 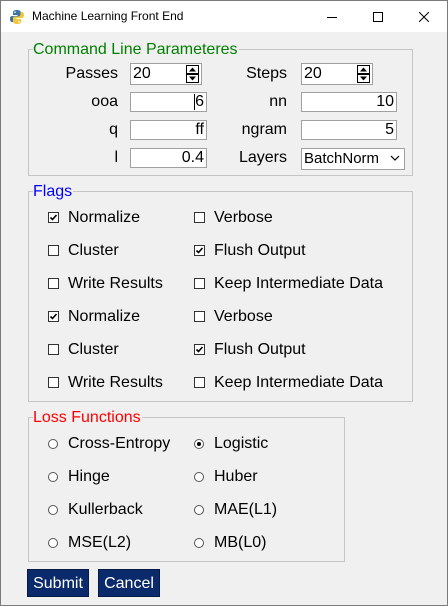 I want to click on minimize-icon, so click(x=332, y=17).